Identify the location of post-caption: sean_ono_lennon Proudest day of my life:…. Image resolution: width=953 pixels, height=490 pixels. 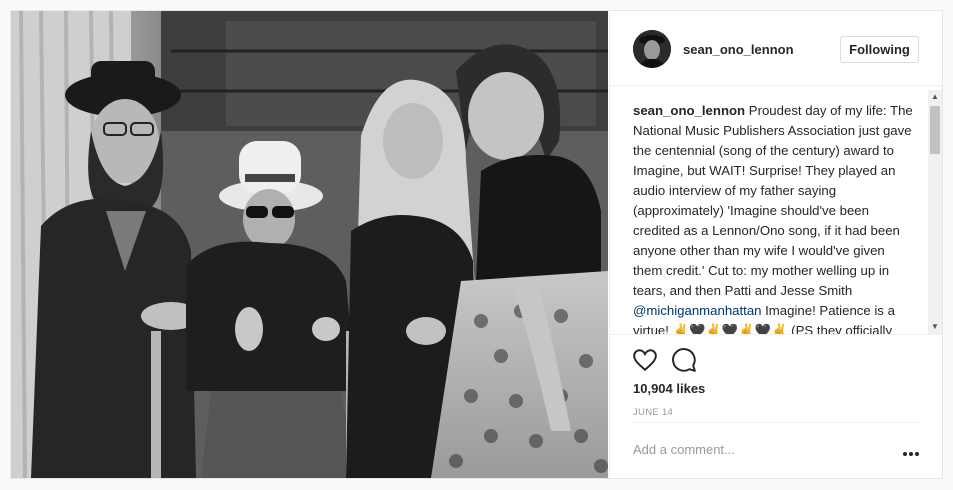
(774, 217).